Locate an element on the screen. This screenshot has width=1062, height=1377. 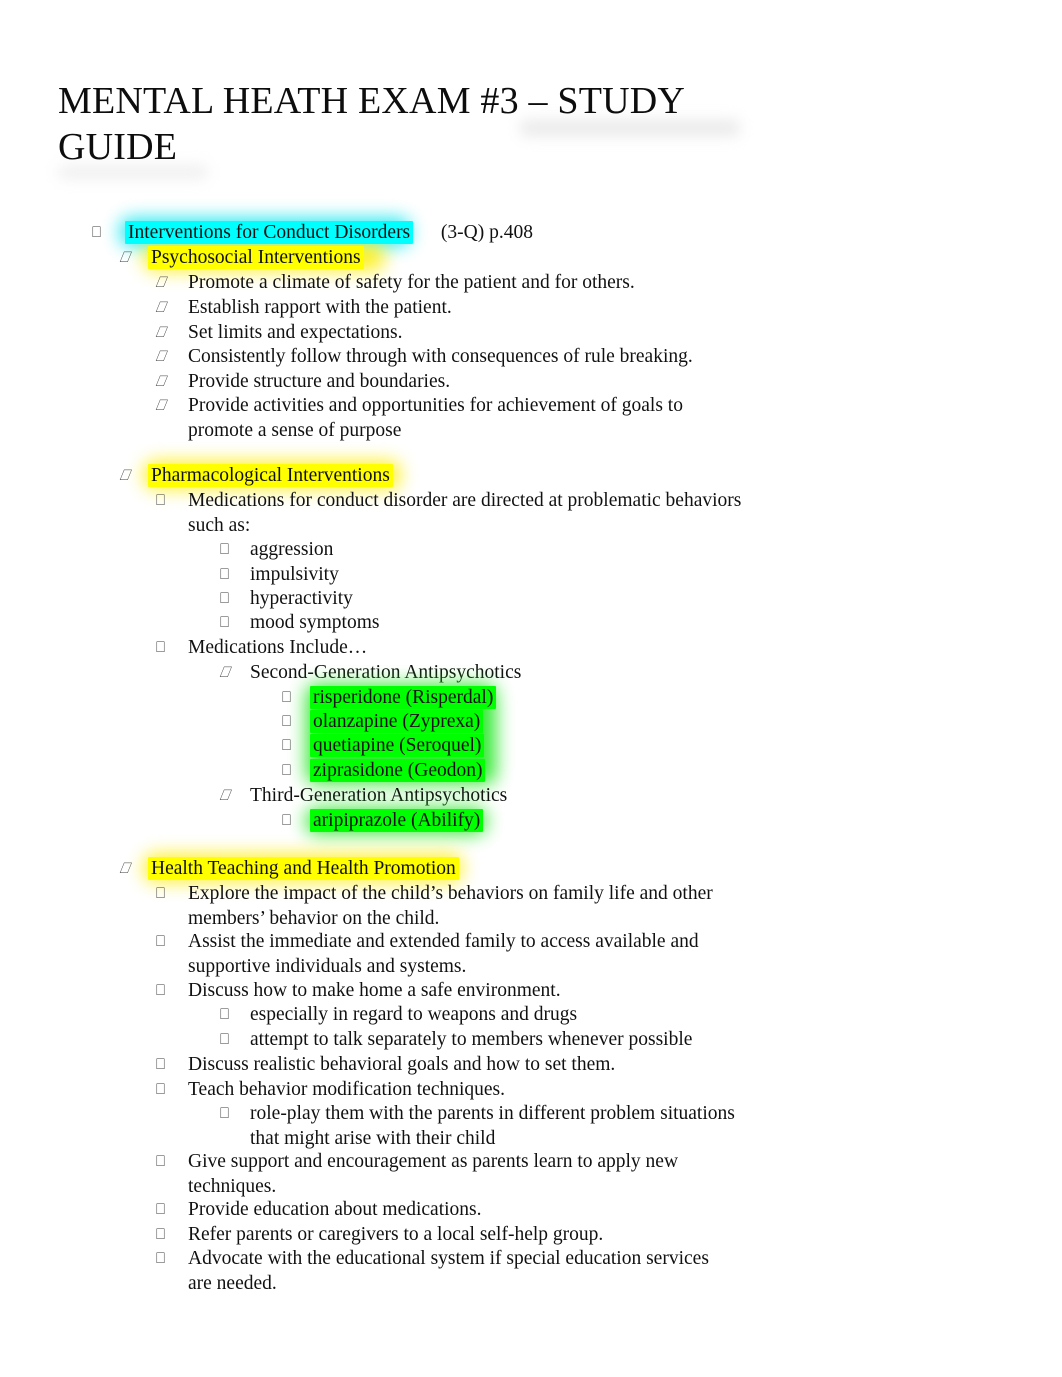
list-item-text: Establish rapport with the patient. is located at coordinates (320, 307).